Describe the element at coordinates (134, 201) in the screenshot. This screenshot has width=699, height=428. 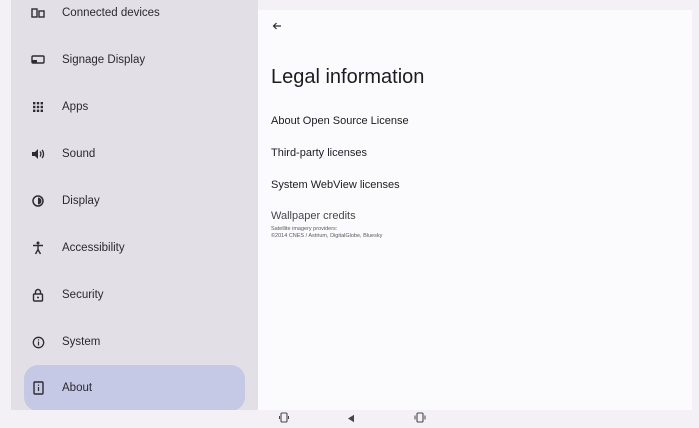
I see `sidebar-item-display: Display` at that location.